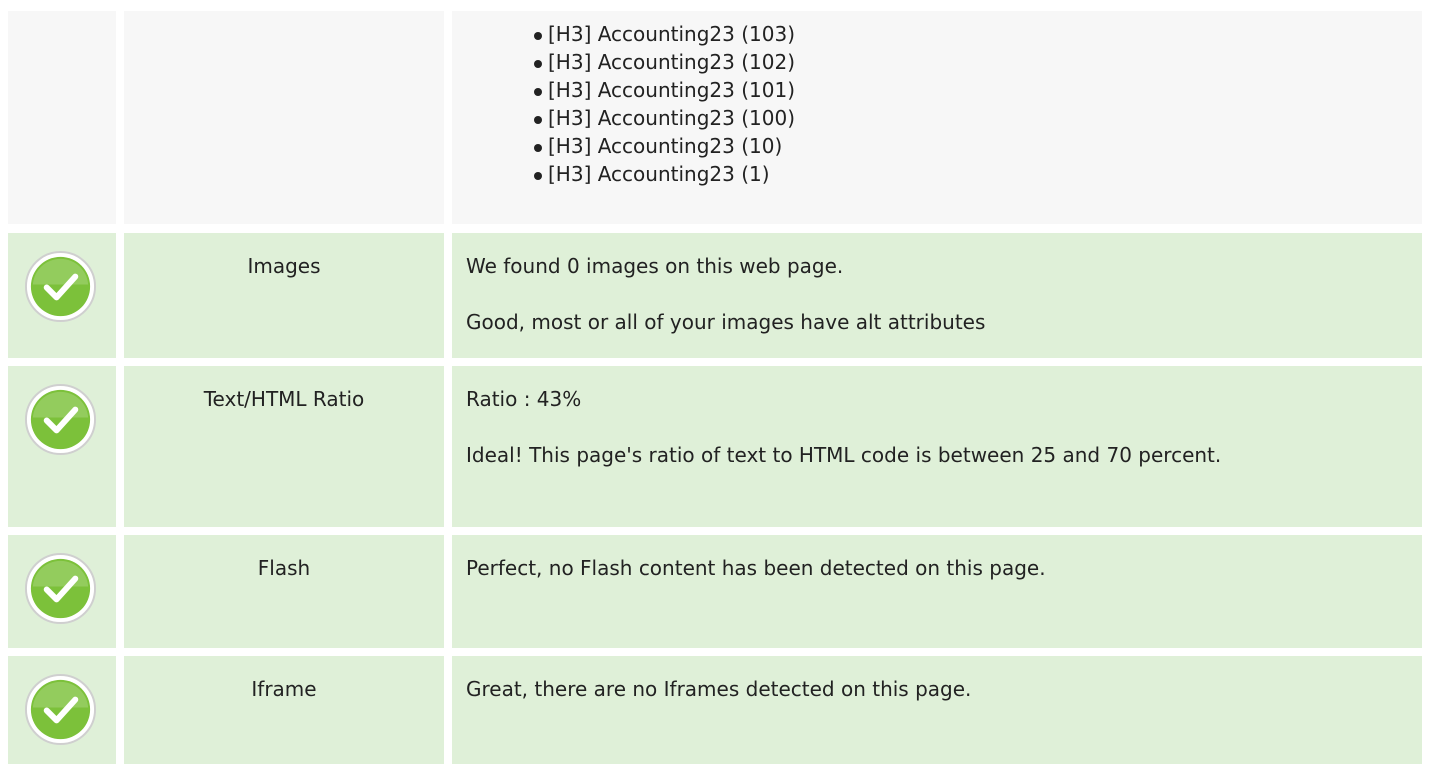 Image resolution: width=1430 pixels, height=764 pixels. I want to click on list-item: [H3] Accounting23 (102), so click(664, 62).